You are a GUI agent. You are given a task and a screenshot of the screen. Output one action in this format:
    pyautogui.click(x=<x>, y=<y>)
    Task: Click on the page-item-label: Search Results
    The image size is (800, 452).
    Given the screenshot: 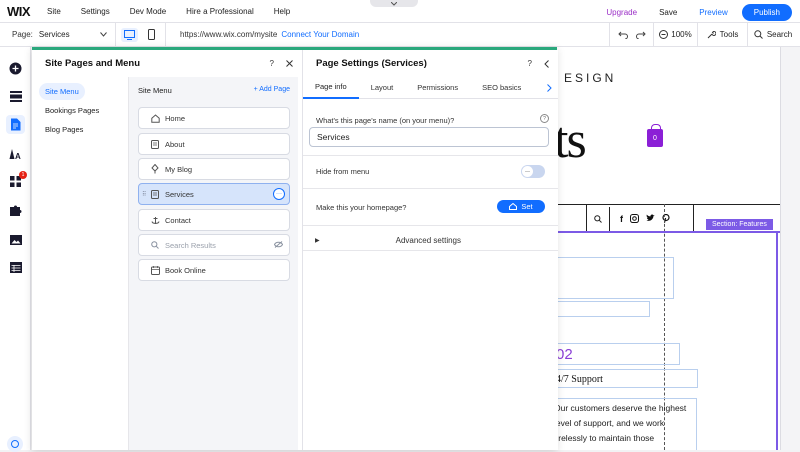 What is the action you would take?
    pyautogui.click(x=190, y=245)
    